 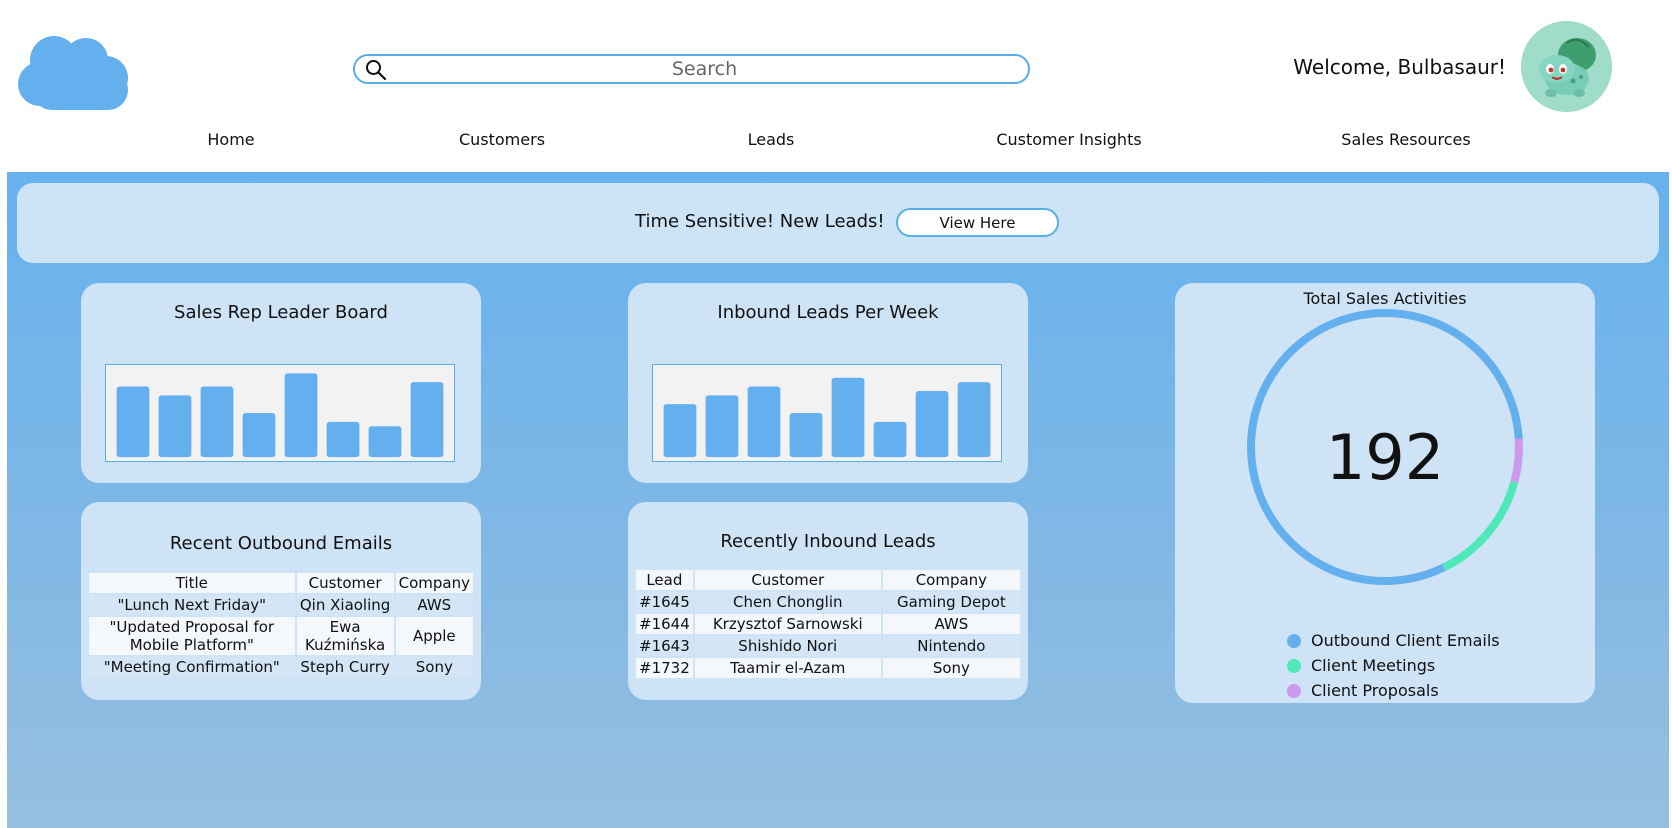 I want to click on outbound-emails-title: Recent Outbound Emails, so click(x=281, y=543).